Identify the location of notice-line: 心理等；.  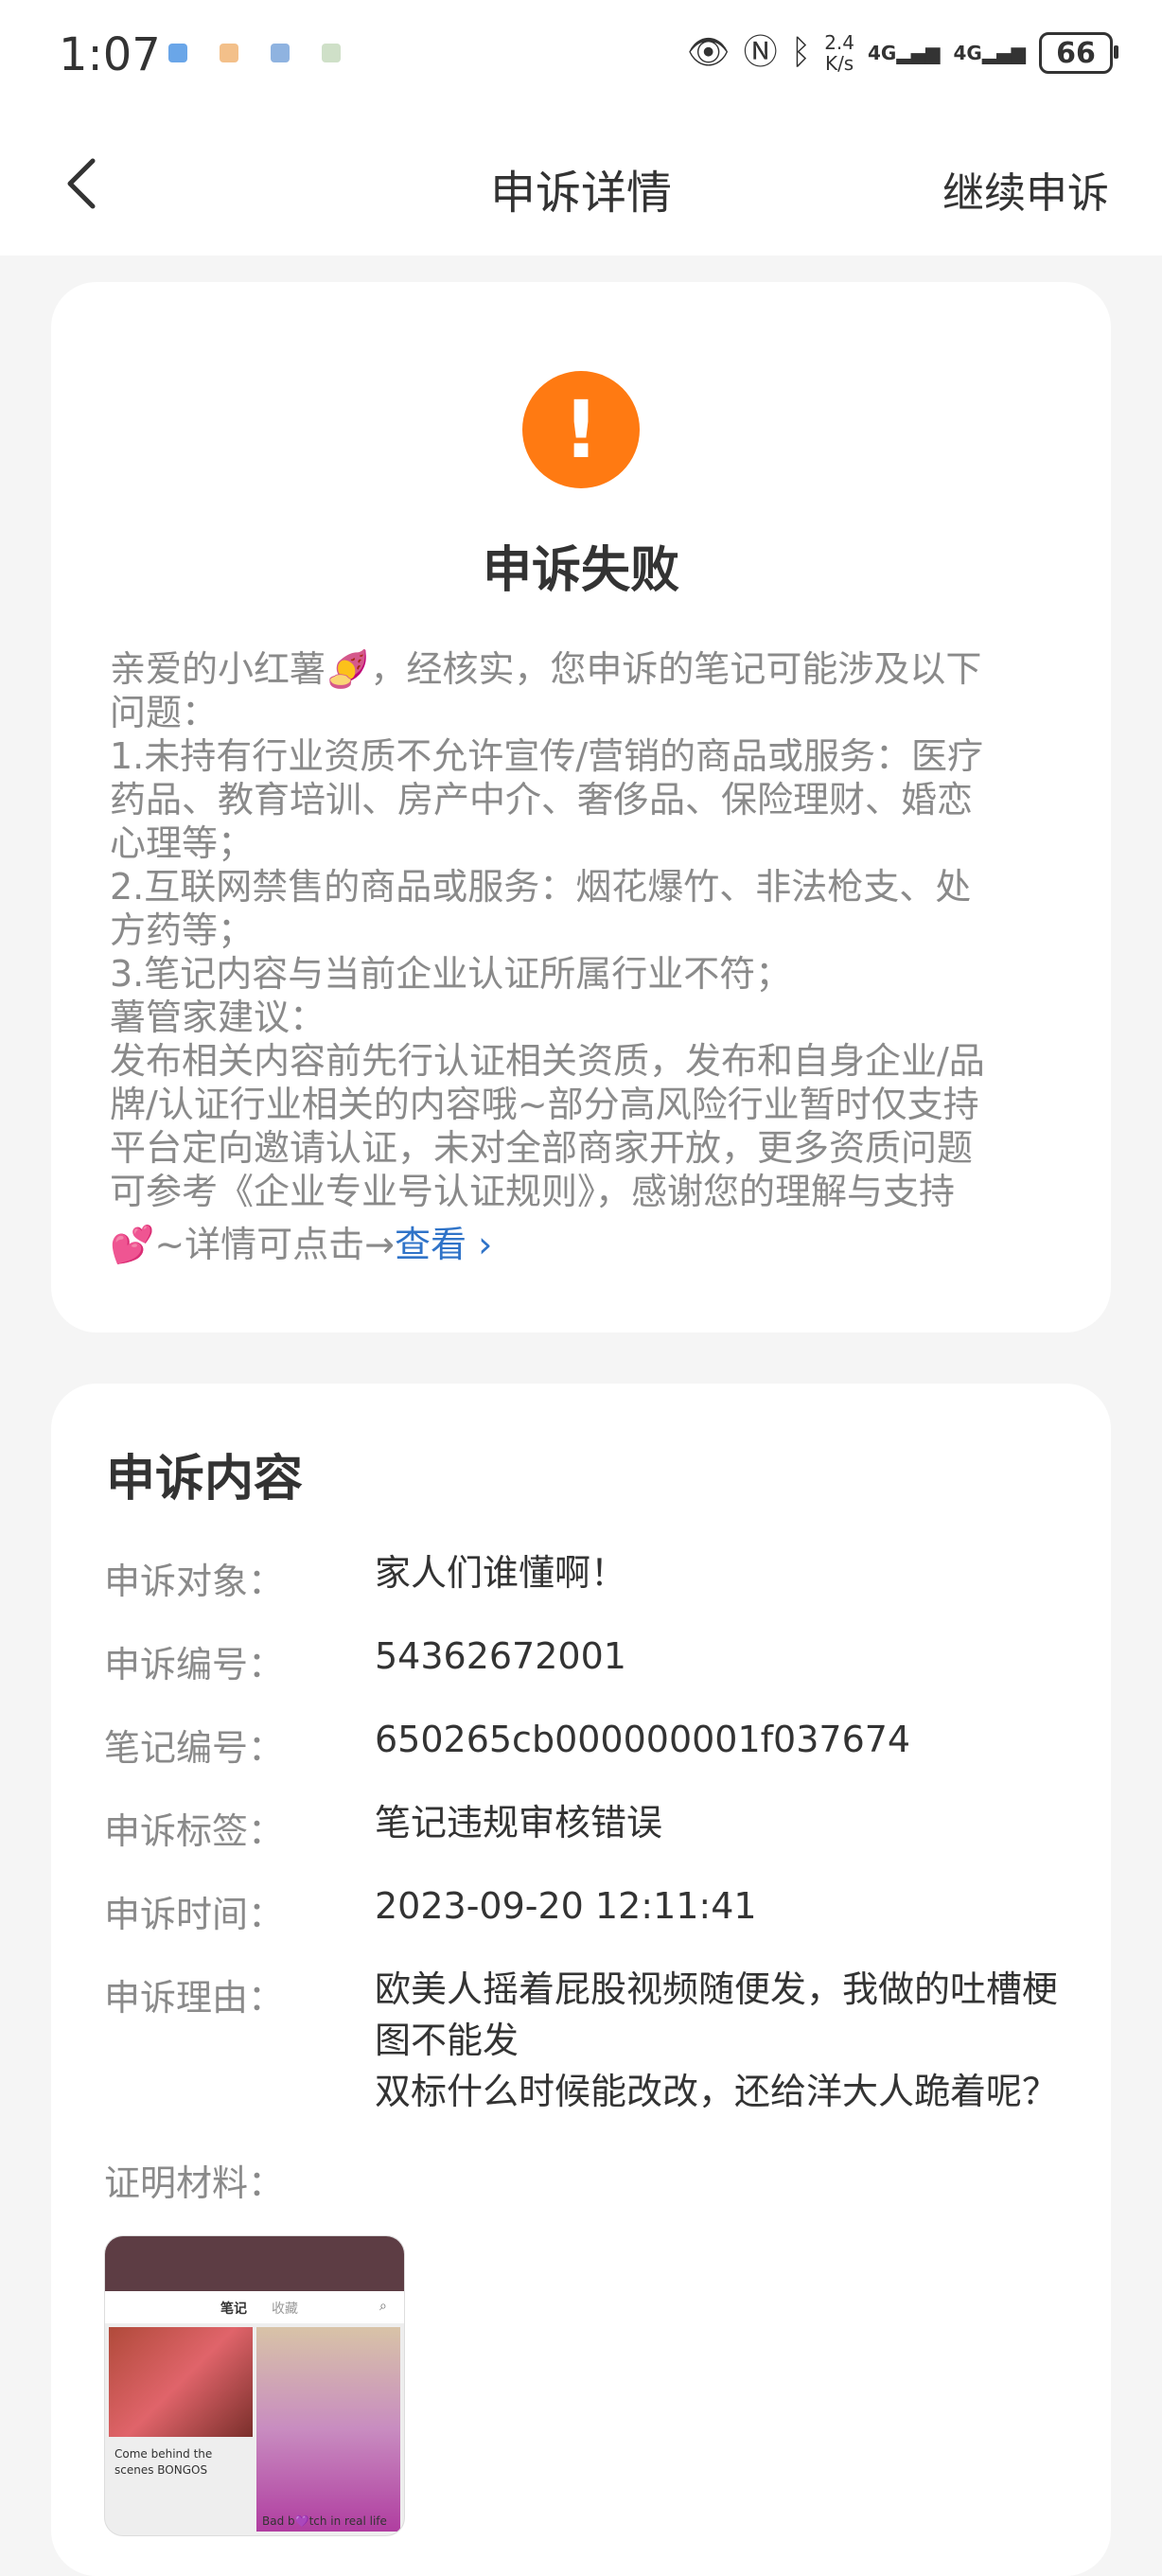
(182, 843).